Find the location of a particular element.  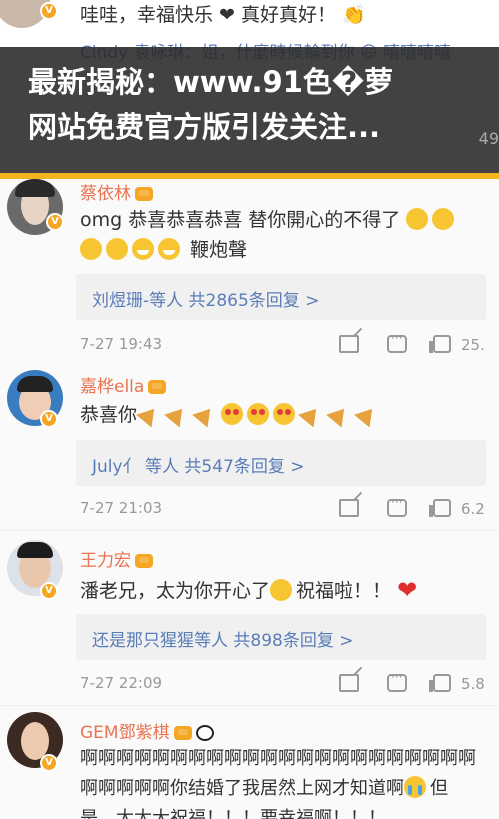

username: 蔡依林 is located at coordinates (116, 191).